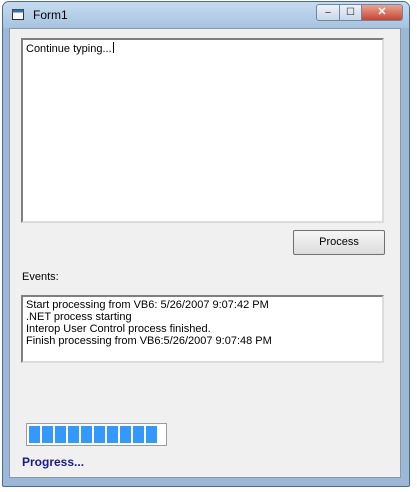  Describe the element at coordinates (350, 12) in the screenshot. I see `maximize-button: ☐` at that location.